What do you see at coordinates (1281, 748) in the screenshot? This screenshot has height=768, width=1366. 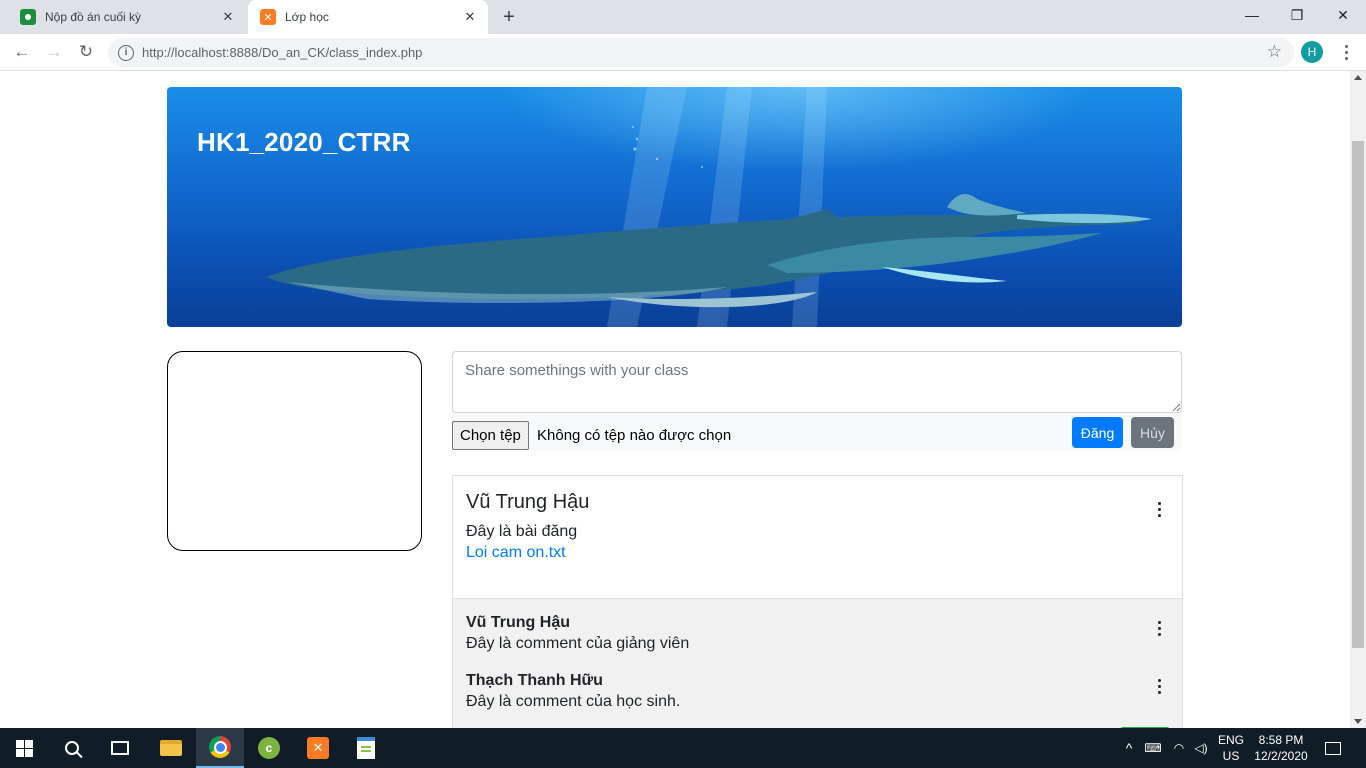 I see `system-clock: 8:58 PM 12/2/2020` at bounding box center [1281, 748].